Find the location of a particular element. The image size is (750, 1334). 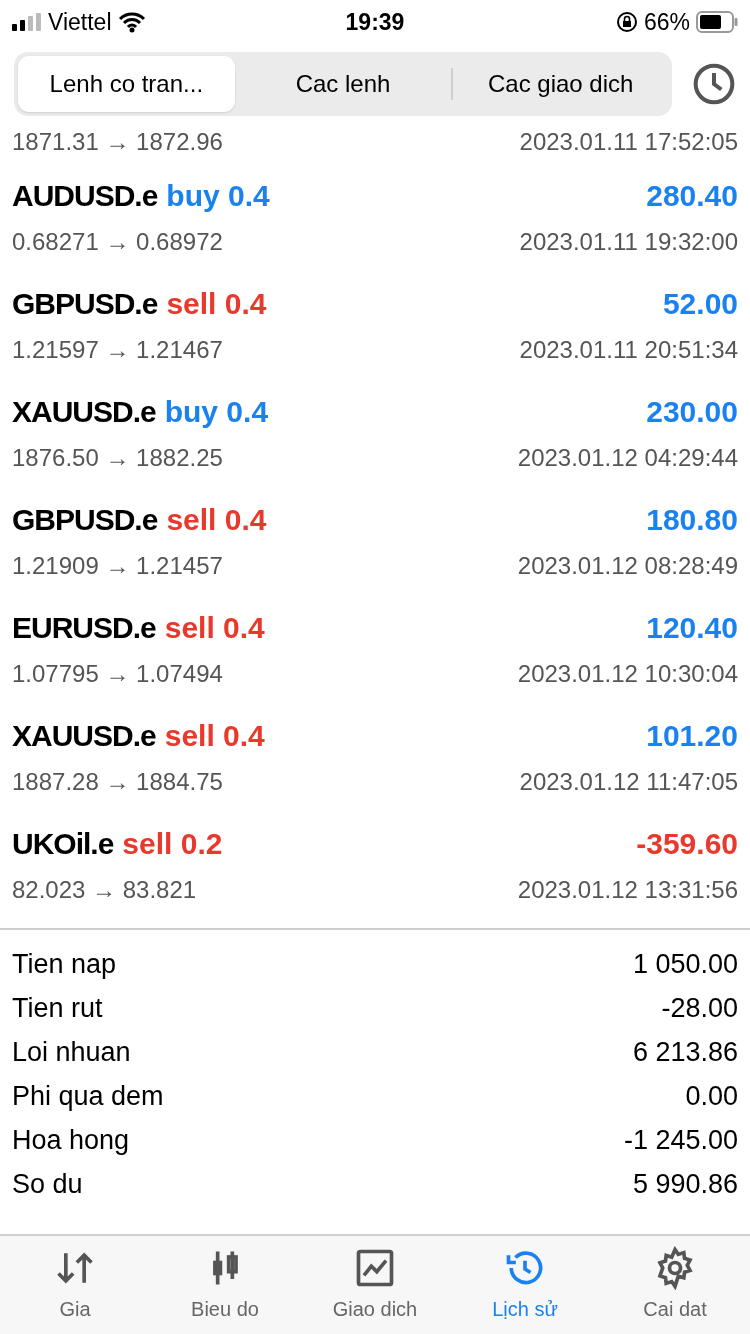

trade-prices: 1.07795 → 1.07494 is located at coordinates (117, 673).